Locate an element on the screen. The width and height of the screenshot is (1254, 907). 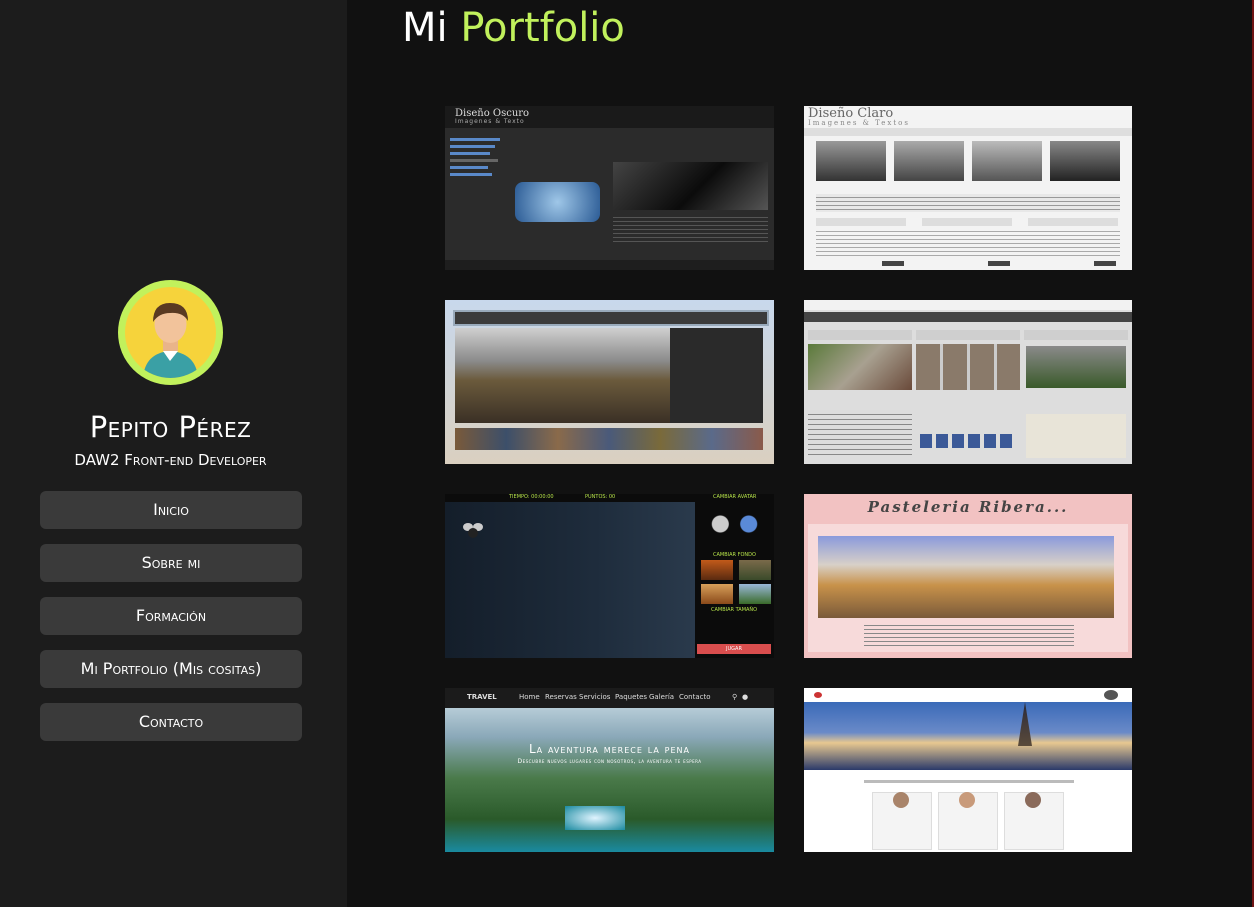
profile-name: Pepito Pérez is located at coordinates (170, 427).